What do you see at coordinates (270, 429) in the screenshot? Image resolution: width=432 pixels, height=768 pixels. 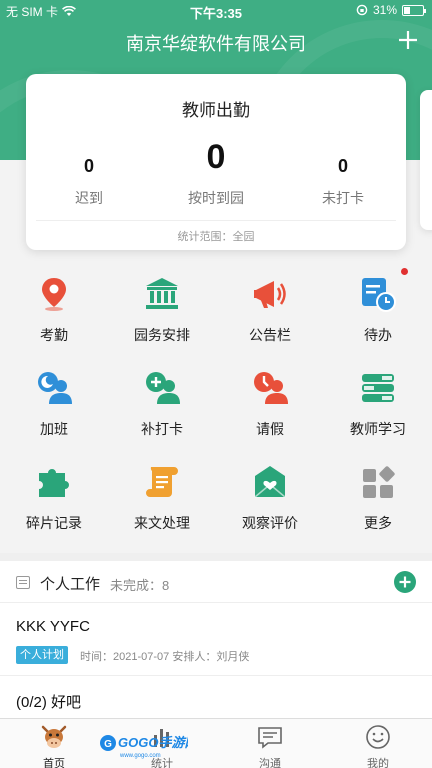 I see `menu-item-label: 请假` at bounding box center [270, 429].